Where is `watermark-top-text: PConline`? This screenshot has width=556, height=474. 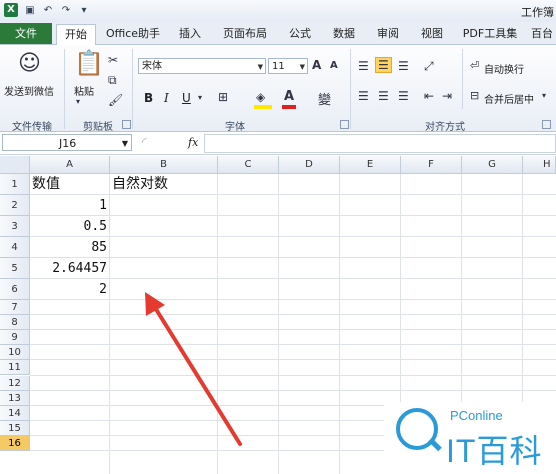 watermark-top-text: PConline is located at coordinates (476, 415).